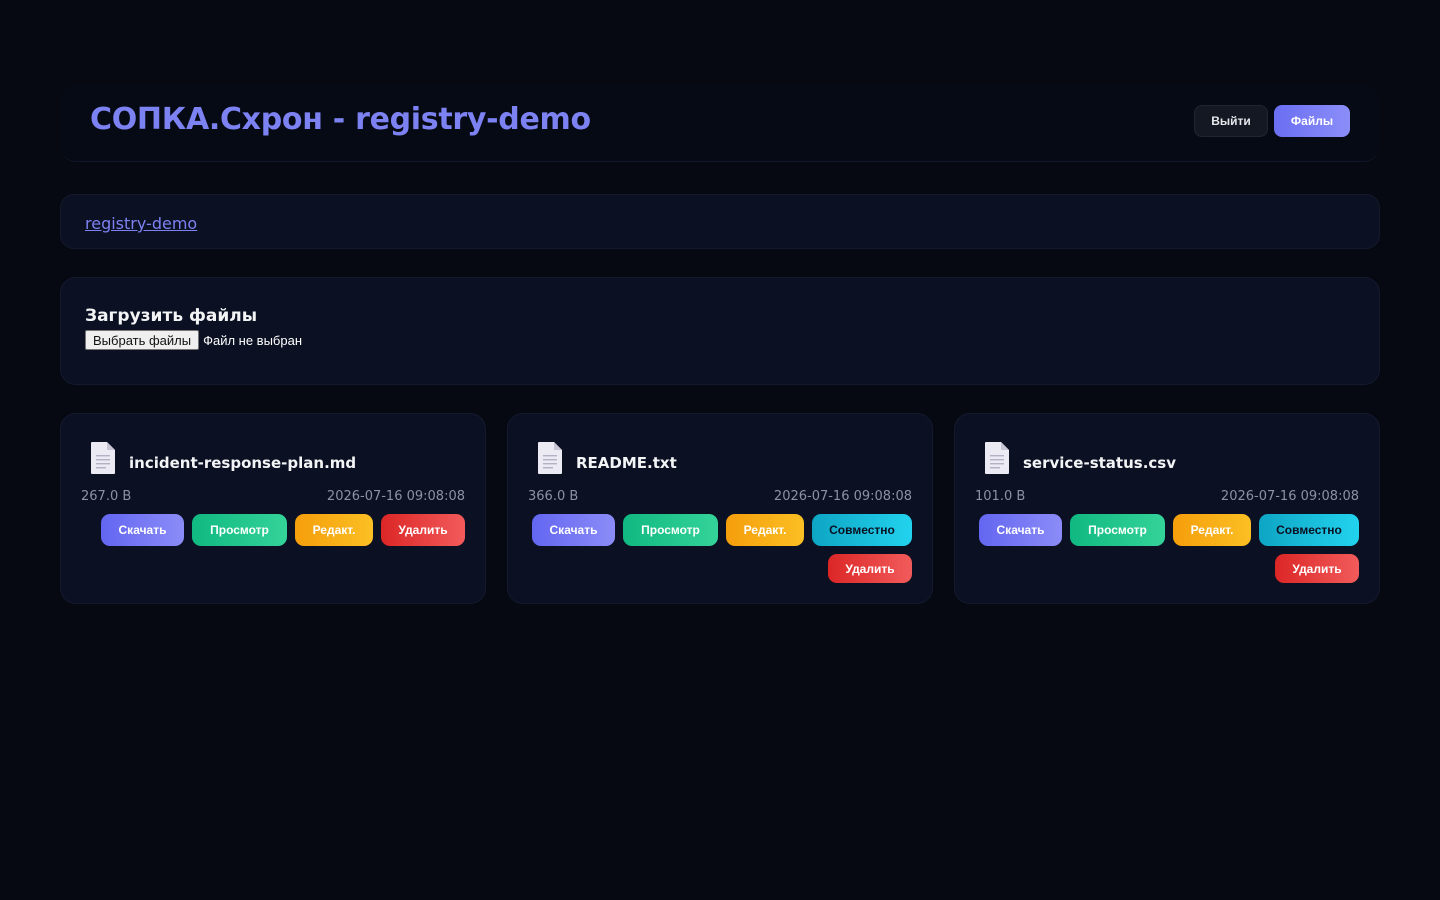  What do you see at coordinates (553, 496) in the screenshot?
I see `file-size: 366.0 B` at bounding box center [553, 496].